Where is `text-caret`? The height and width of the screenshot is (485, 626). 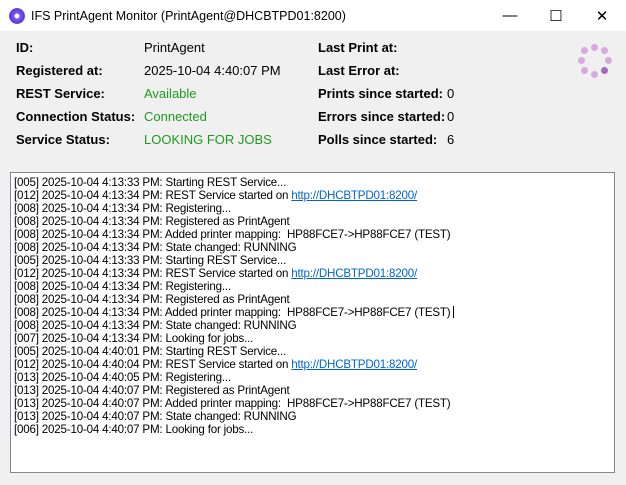 text-caret is located at coordinates (454, 312).